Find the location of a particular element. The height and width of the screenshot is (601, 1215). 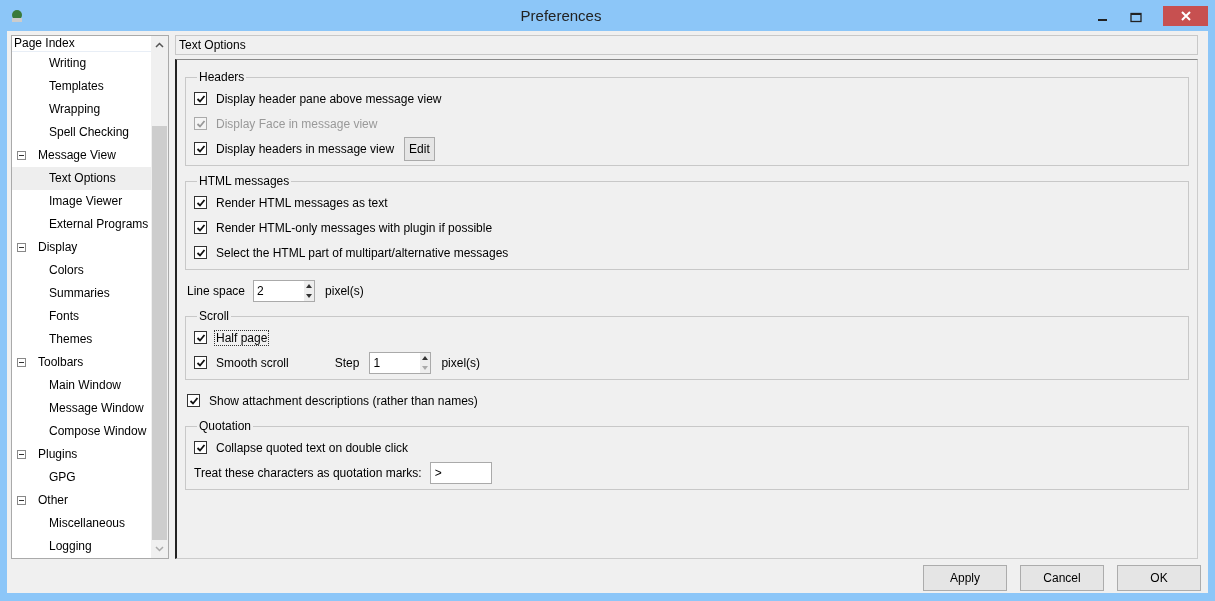

edit-button: Edit is located at coordinates (419, 148).